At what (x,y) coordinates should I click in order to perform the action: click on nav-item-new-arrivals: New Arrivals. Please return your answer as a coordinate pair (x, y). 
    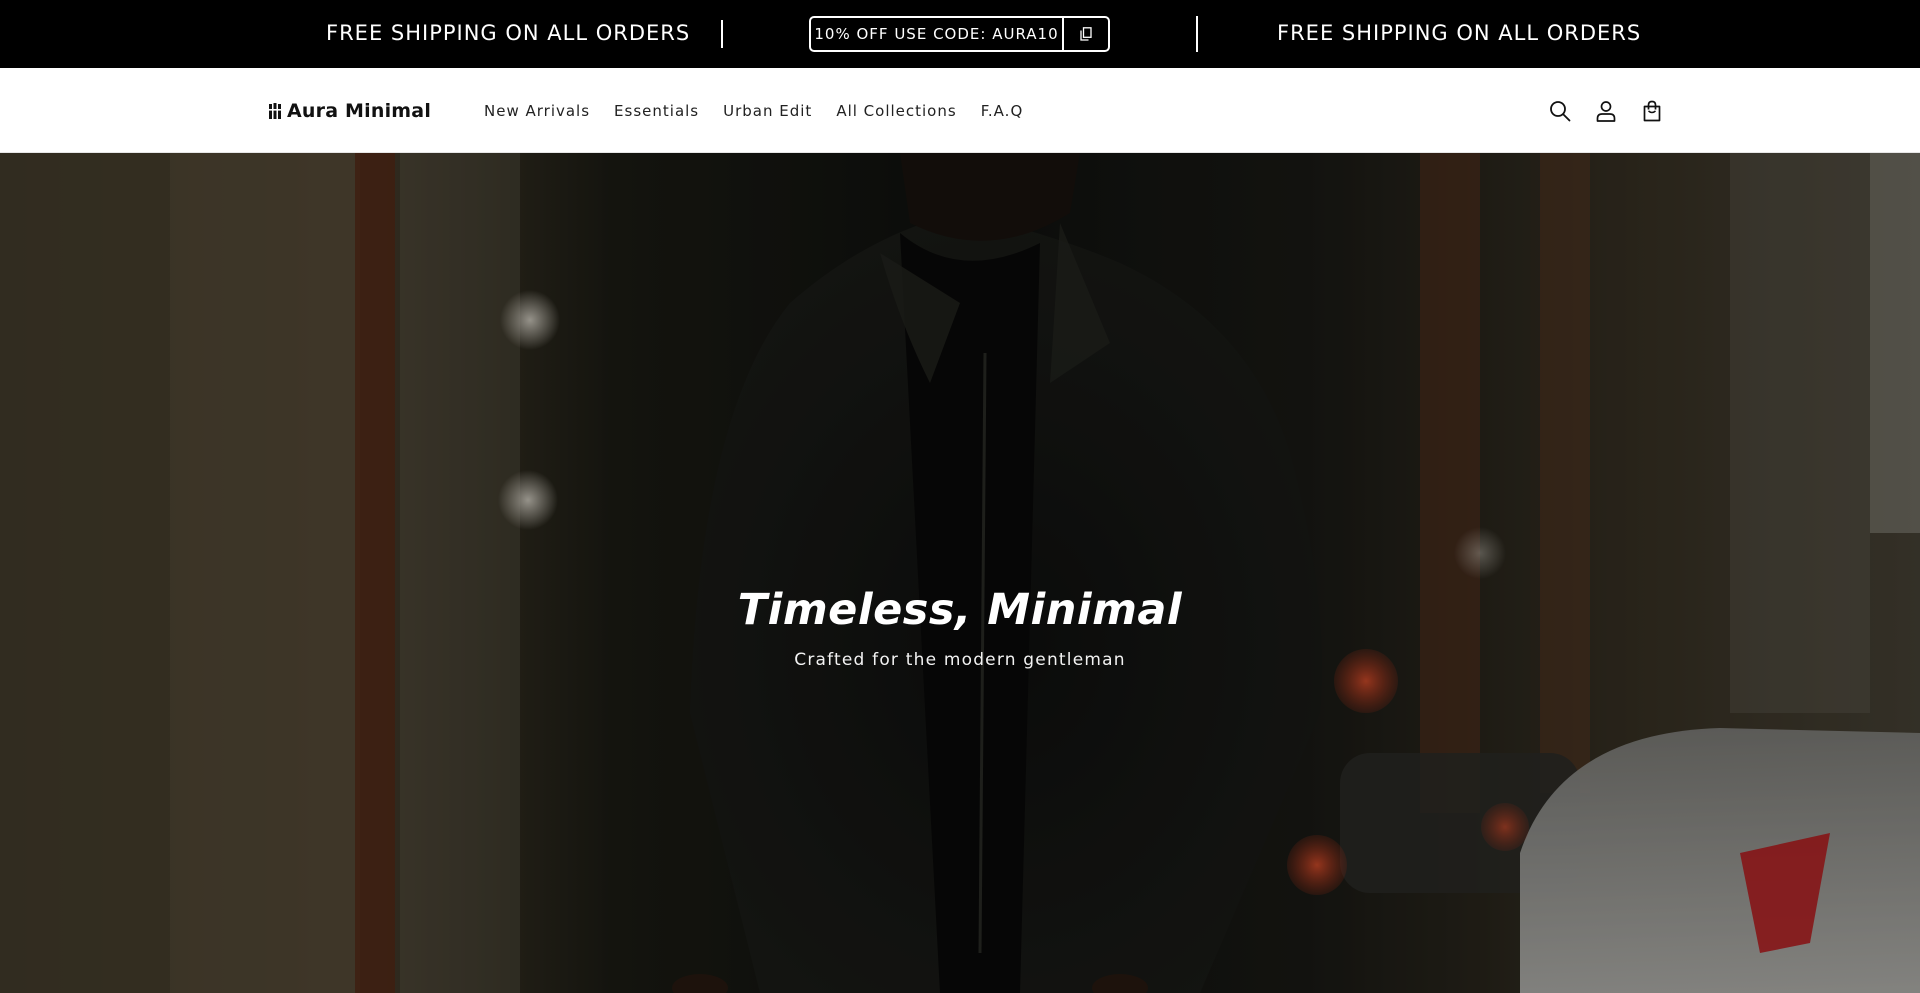
    Looking at the image, I should click on (537, 111).